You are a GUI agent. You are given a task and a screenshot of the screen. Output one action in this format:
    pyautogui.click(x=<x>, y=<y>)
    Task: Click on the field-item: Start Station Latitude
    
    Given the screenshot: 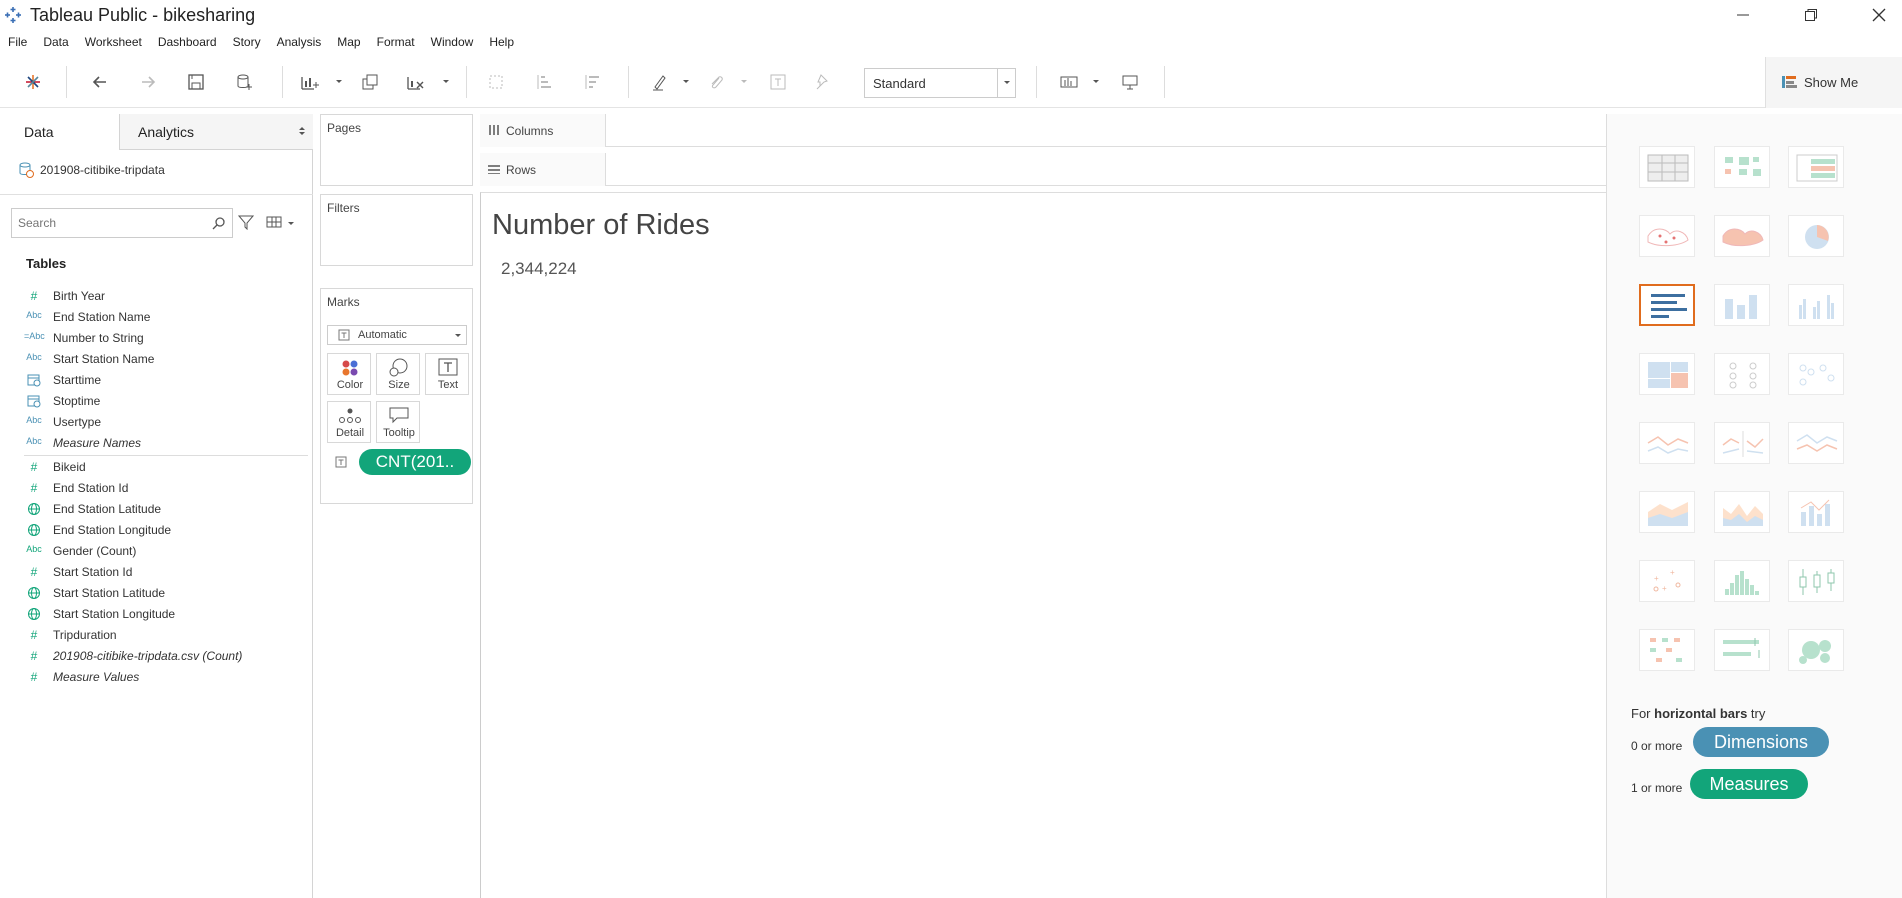 What is the action you would take?
    pyautogui.click(x=156, y=593)
    